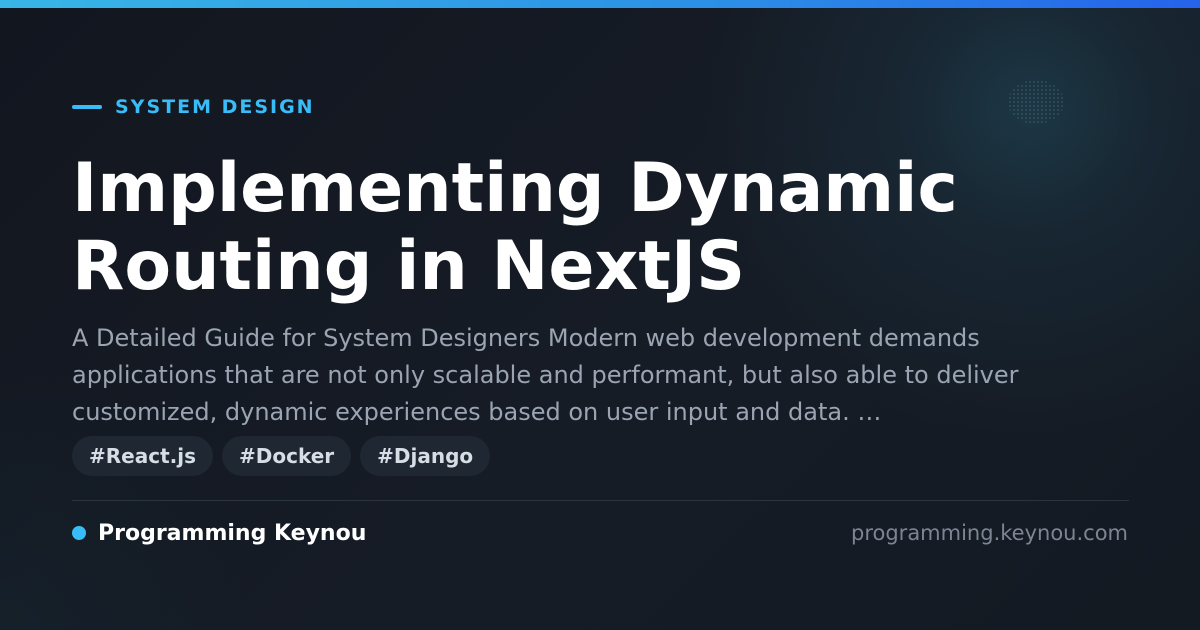 This screenshot has height=630, width=1200. Describe the element at coordinates (600, 4) in the screenshot. I see `top-accent-bar` at that location.